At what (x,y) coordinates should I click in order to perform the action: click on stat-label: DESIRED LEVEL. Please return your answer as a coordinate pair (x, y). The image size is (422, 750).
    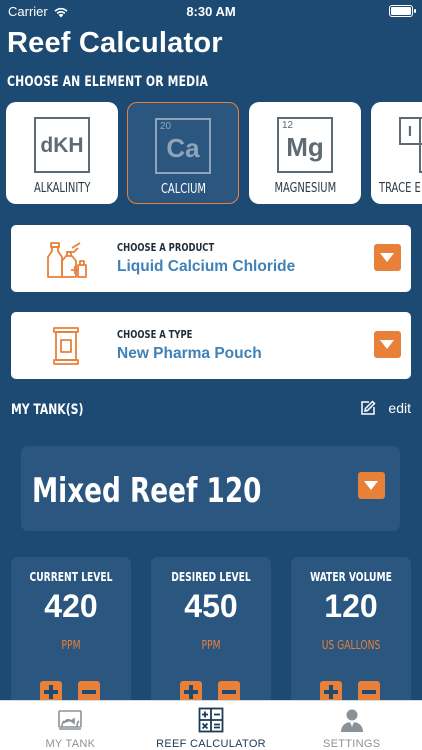
    Looking at the image, I should click on (211, 577).